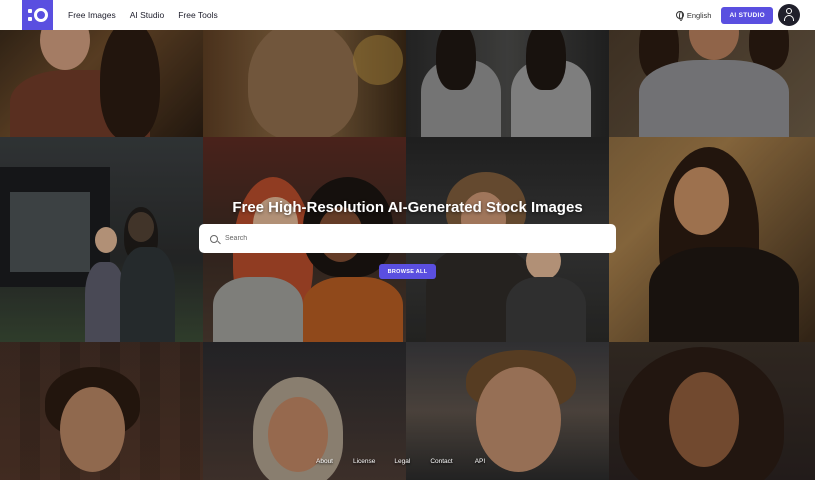  I want to click on footer-link-legal: Legal, so click(402, 461).